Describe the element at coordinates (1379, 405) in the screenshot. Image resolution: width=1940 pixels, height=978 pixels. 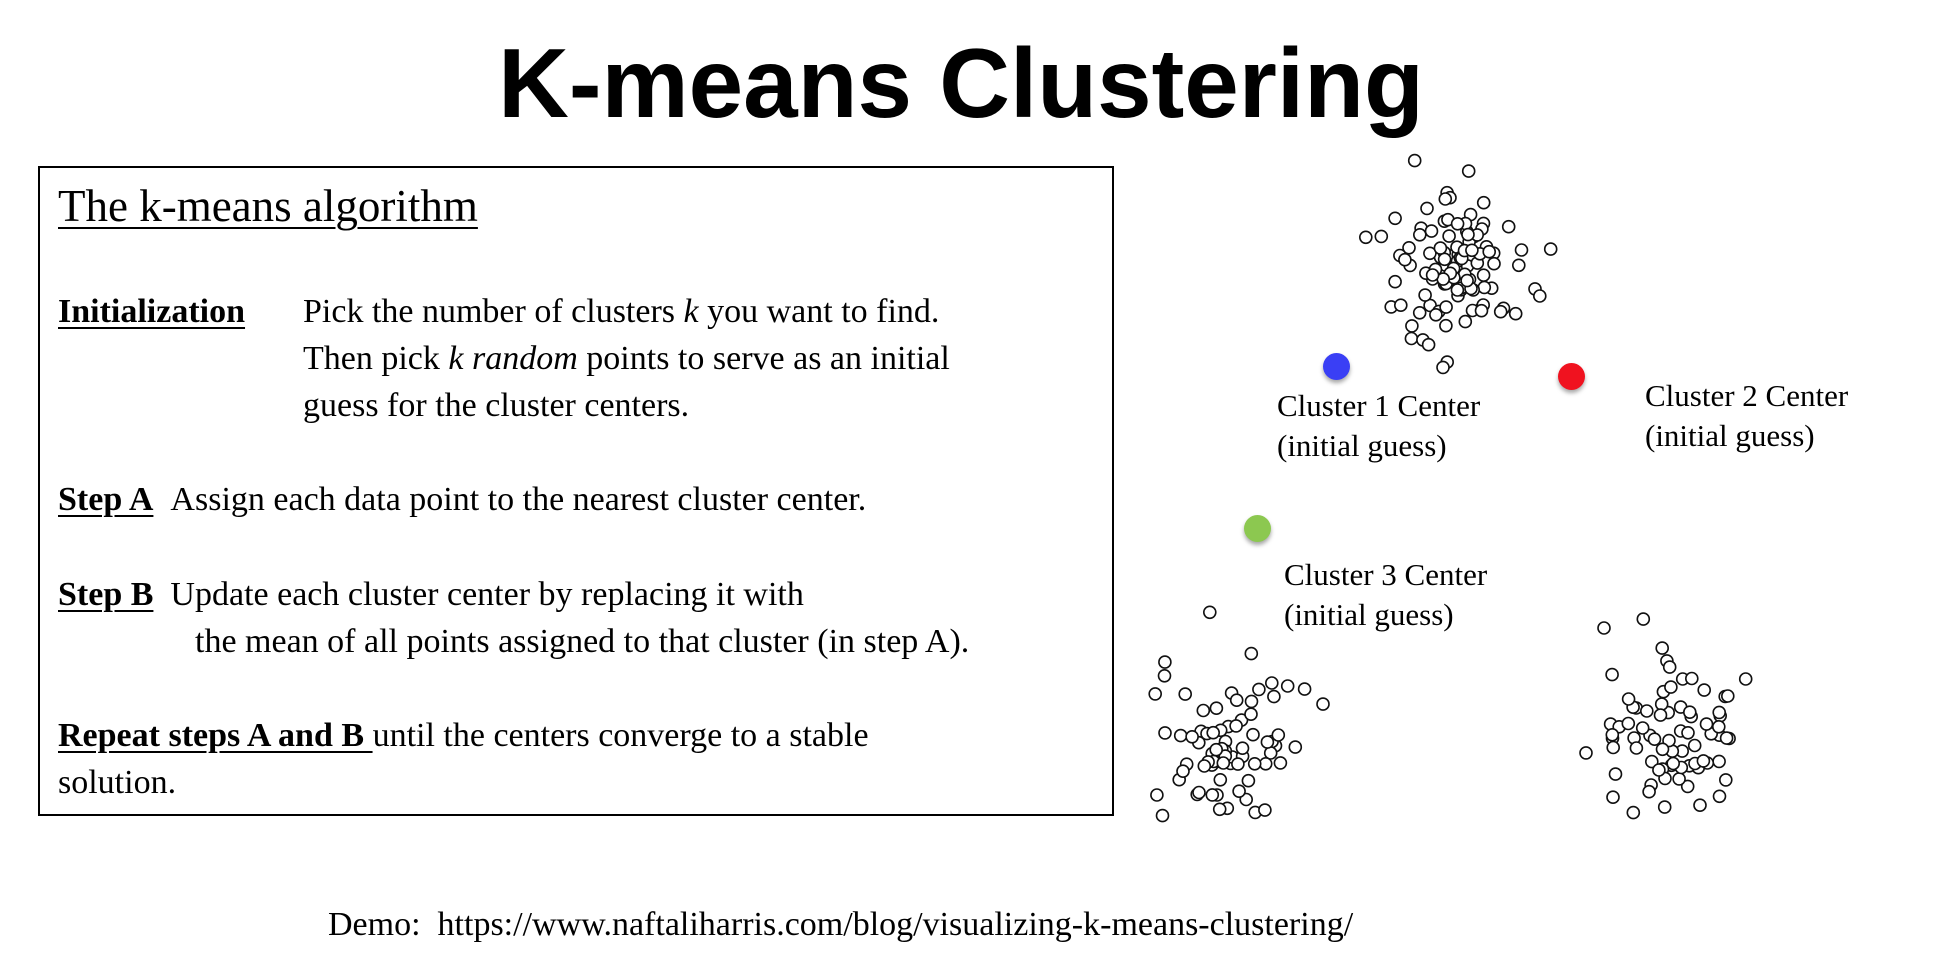
I see `cluster-1-name: Cluster 1 Center` at that location.